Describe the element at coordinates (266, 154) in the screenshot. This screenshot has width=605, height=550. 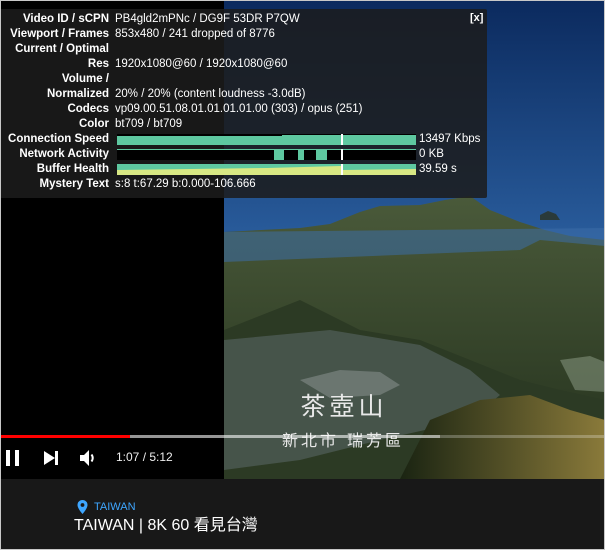
I see `network-activity-graph` at that location.